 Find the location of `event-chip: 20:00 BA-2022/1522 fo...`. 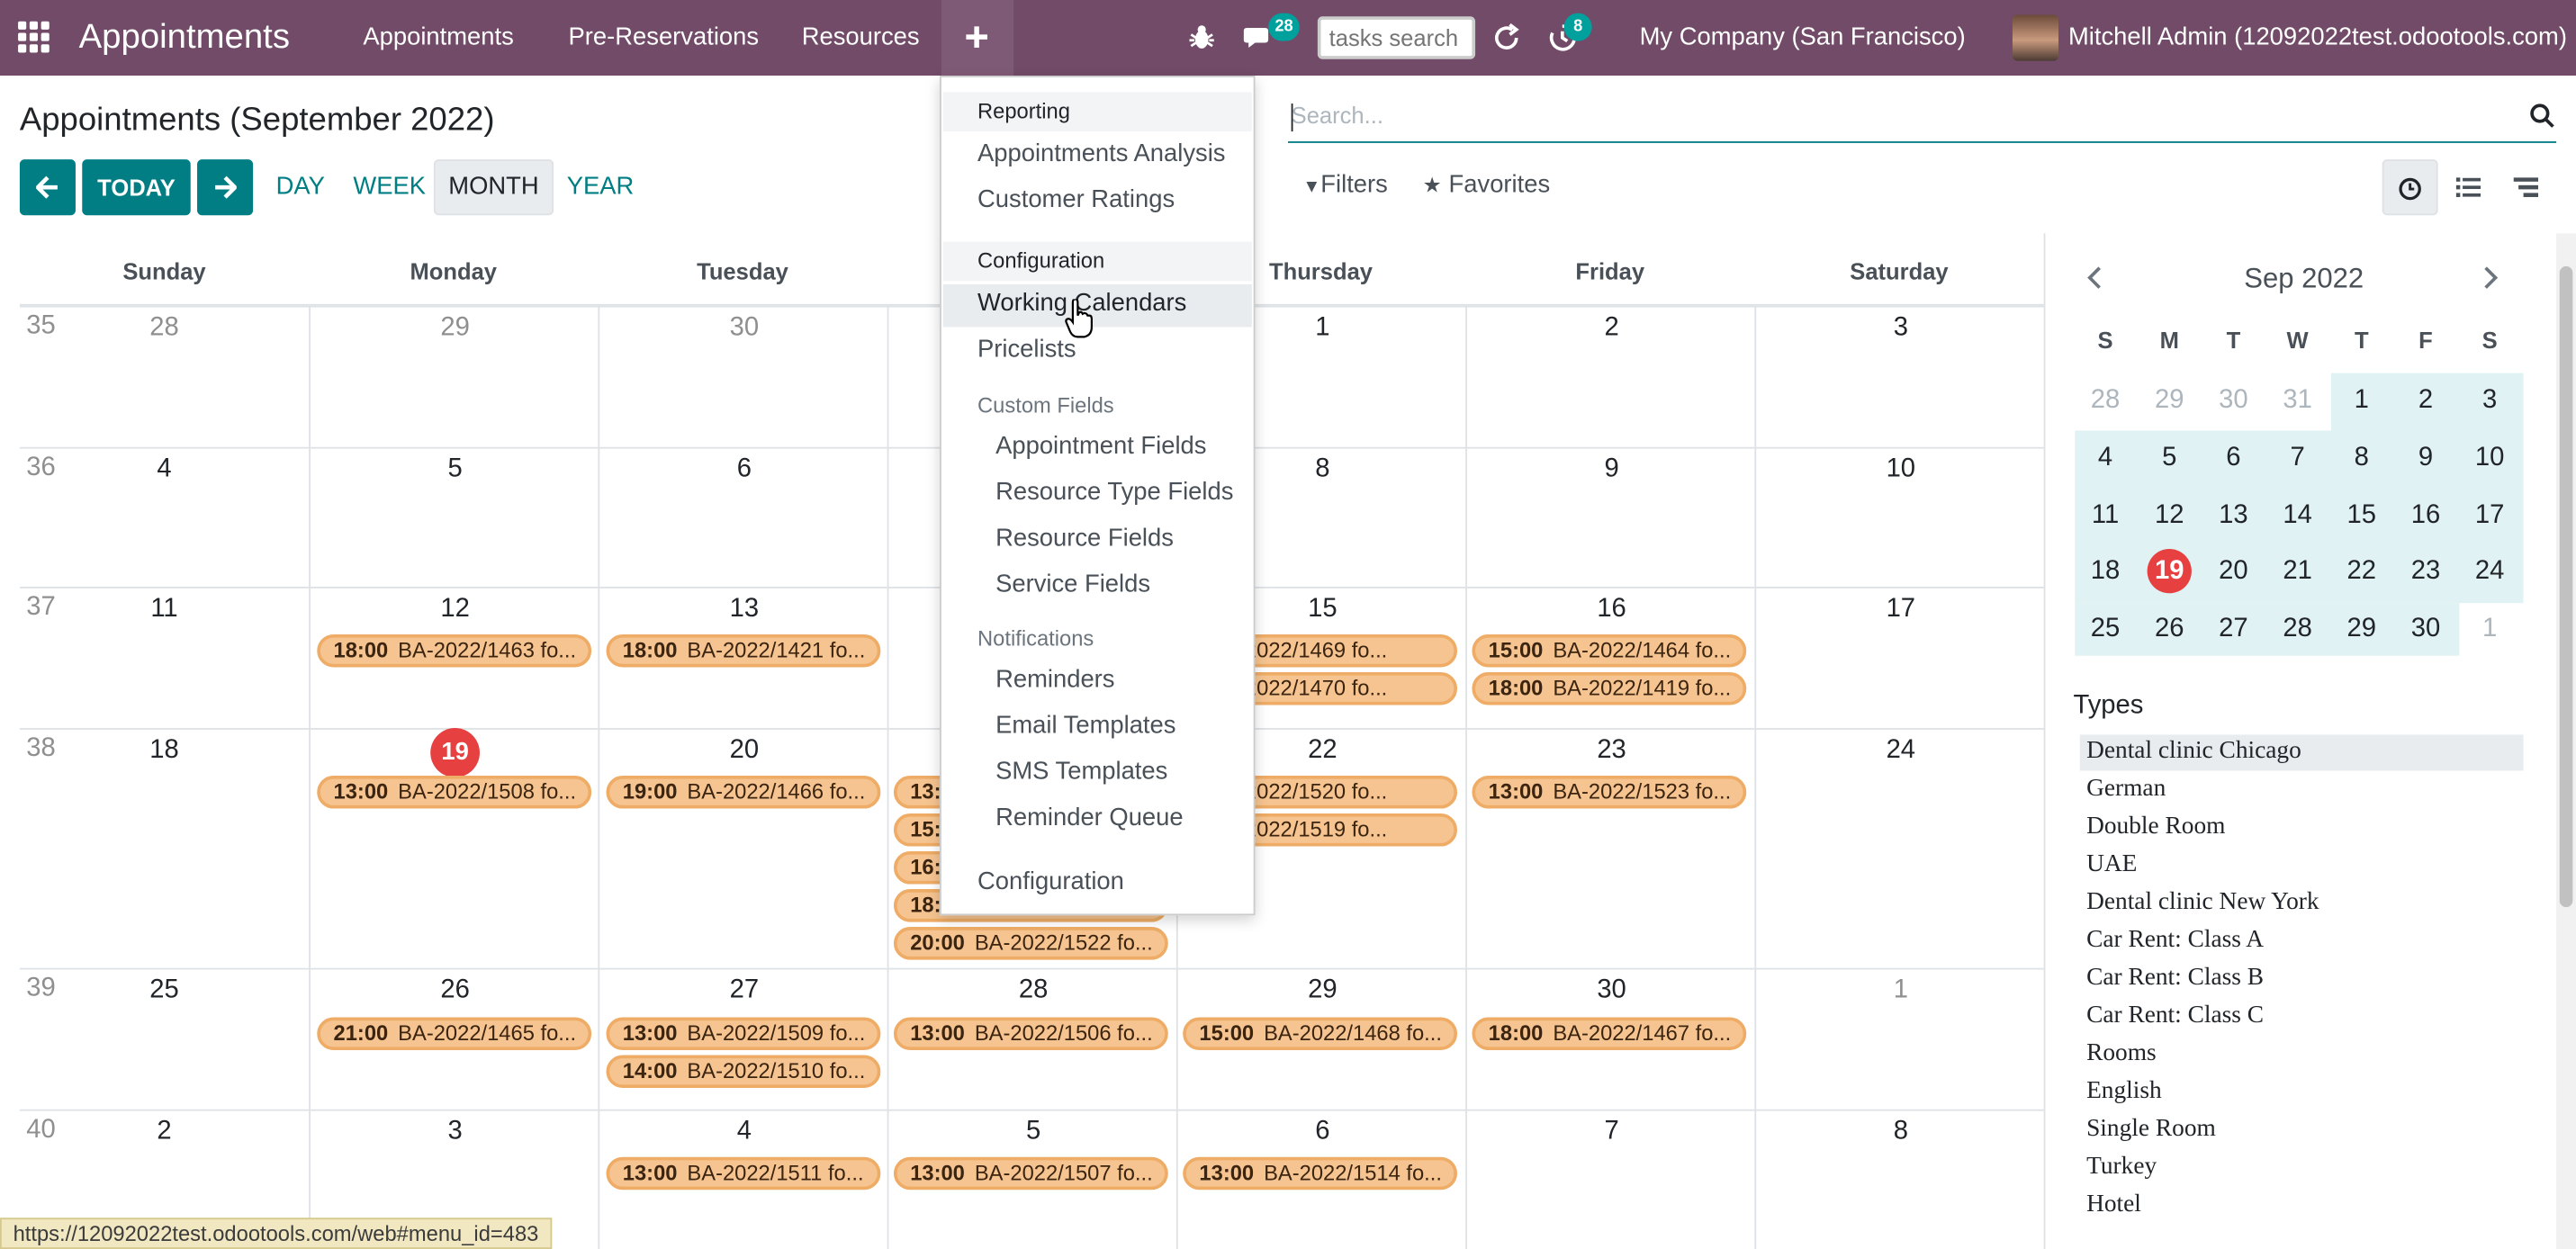

event-chip: 20:00 BA-2022/1522 fo... is located at coordinates (1030, 943).